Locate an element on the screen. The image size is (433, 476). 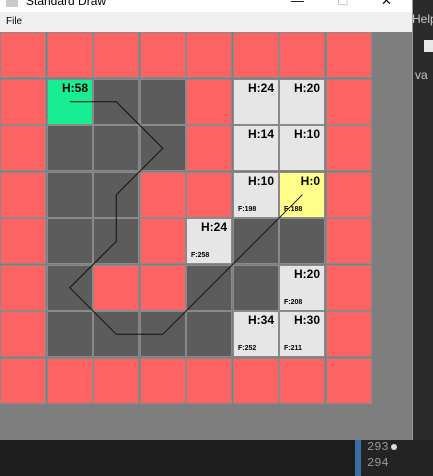
window-title: Standard Draw is located at coordinates (66, 4).